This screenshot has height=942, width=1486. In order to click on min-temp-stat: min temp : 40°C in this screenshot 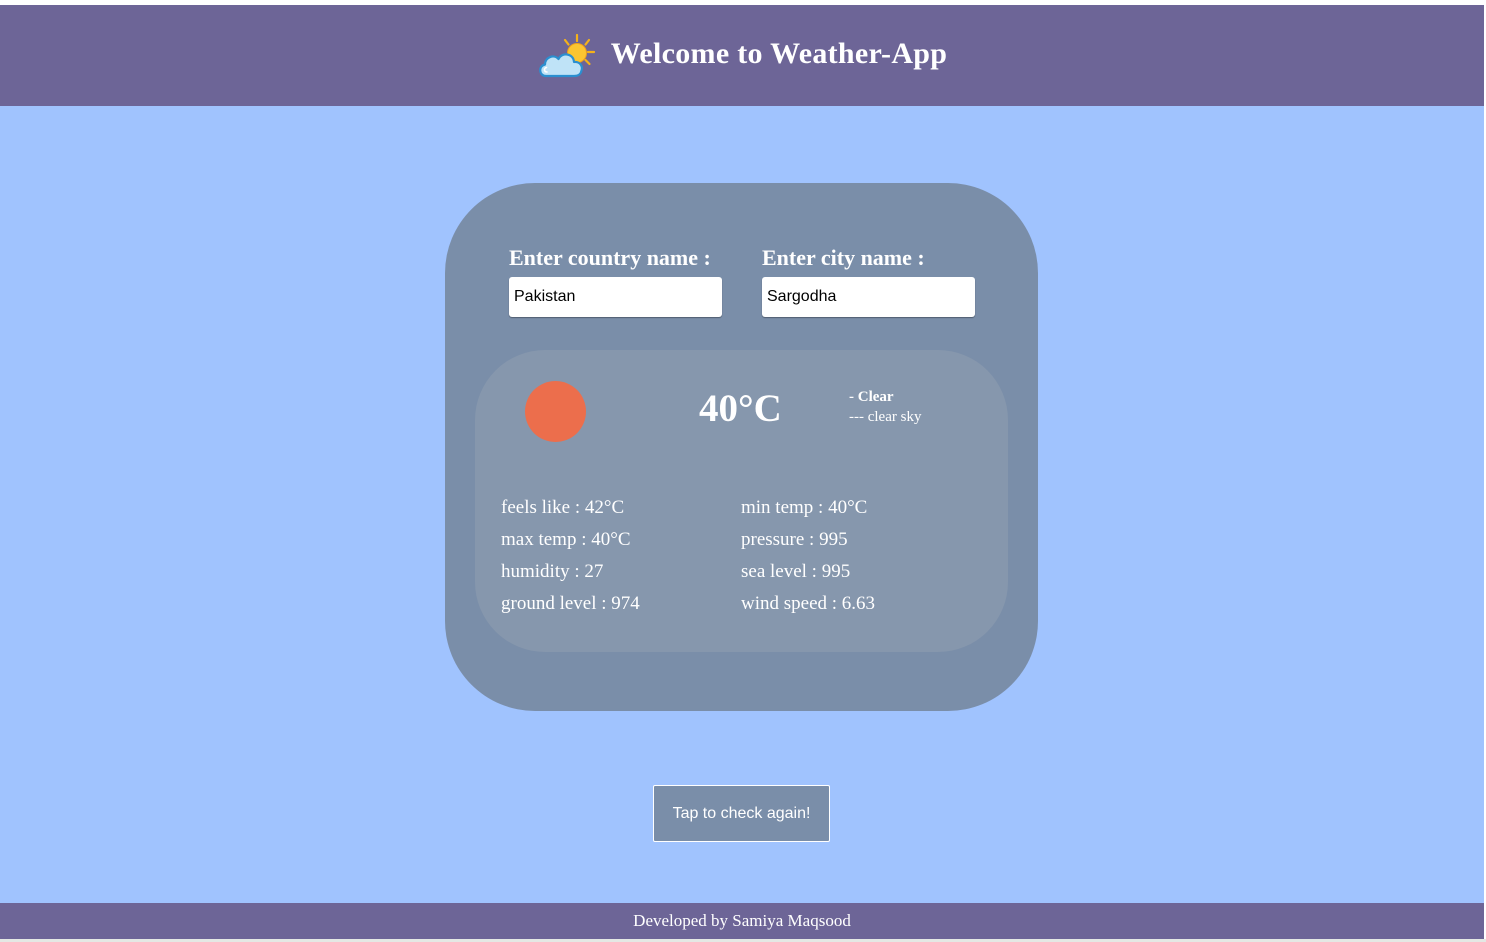, I will do `click(804, 507)`.